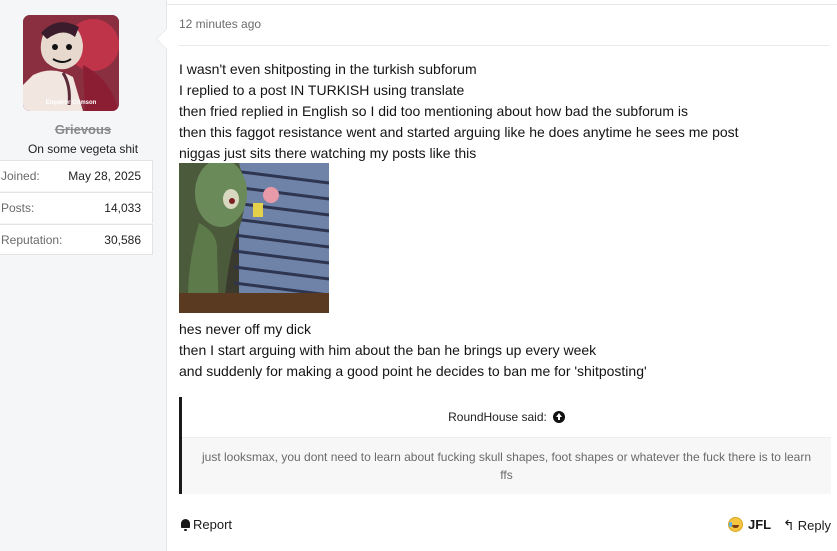 The width and height of the screenshot is (837, 551). What do you see at coordinates (558, 417) in the screenshot?
I see `arrow-up-circle-icon` at bounding box center [558, 417].